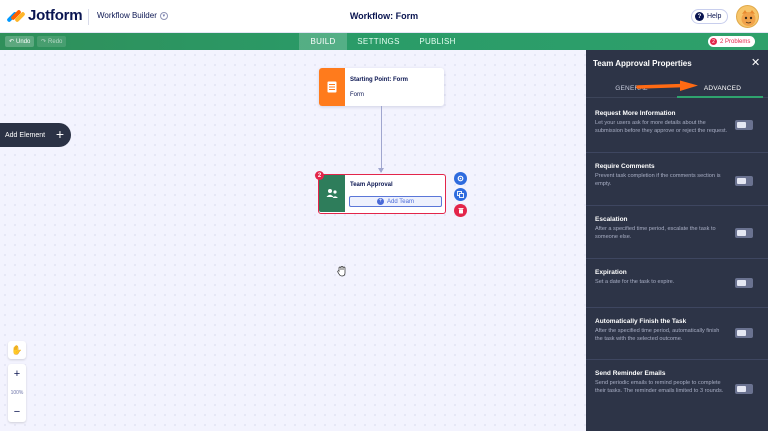 This screenshot has width=768, height=431. I want to click on help-button: ? Help, so click(710, 16).